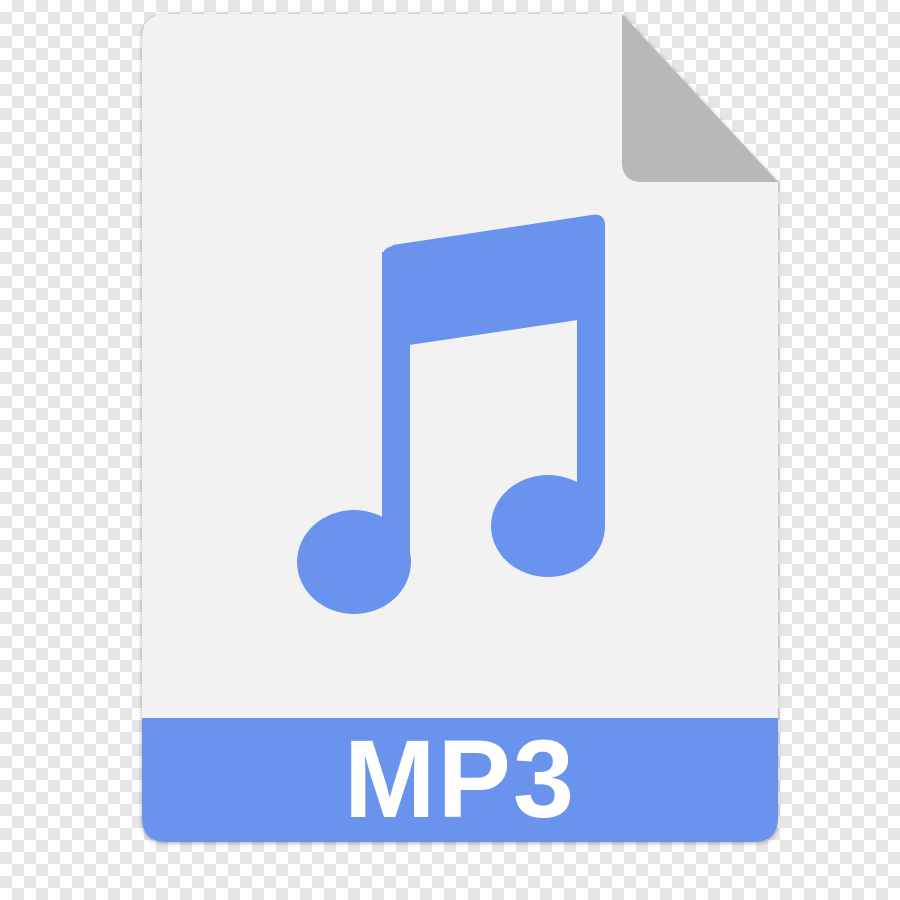 This screenshot has width=900, height=900. I want to click on file-type-label: MP3, so click(460, 779).